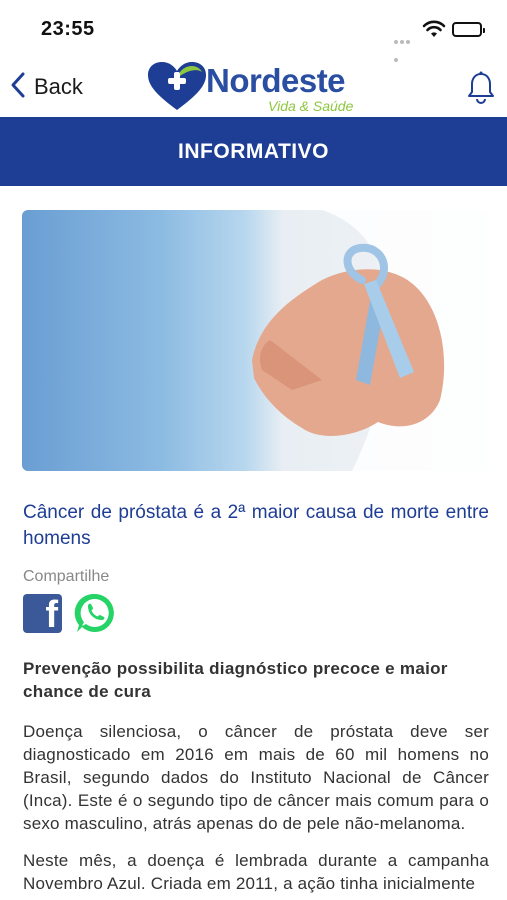 Image resolution: width=507 pixels, height=900 pixels. What do you see at coordinates (18, 87) in the screenshot?
I see `chevron-left-icon` at bounding box center [18, 87].